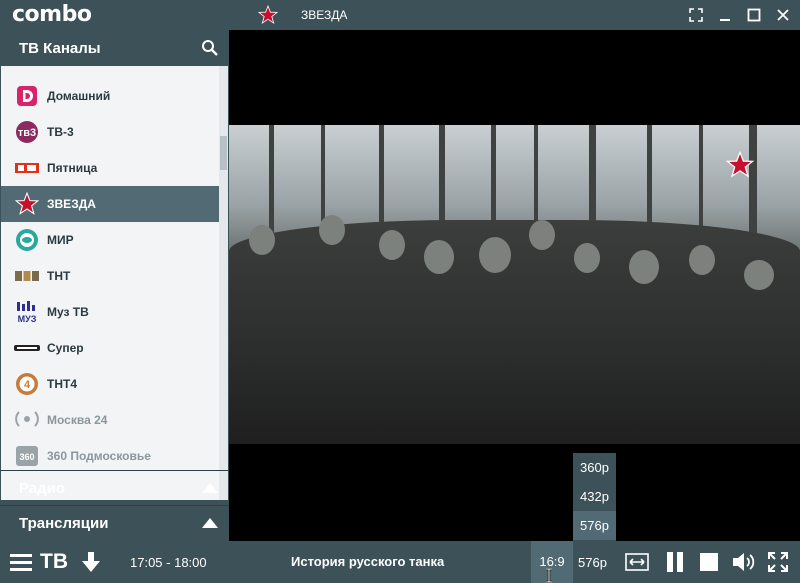 The height and width of the screenshot is (583, 800). I want to click on title-bar: combo ЗВЕЗДА, so click(400, 15).